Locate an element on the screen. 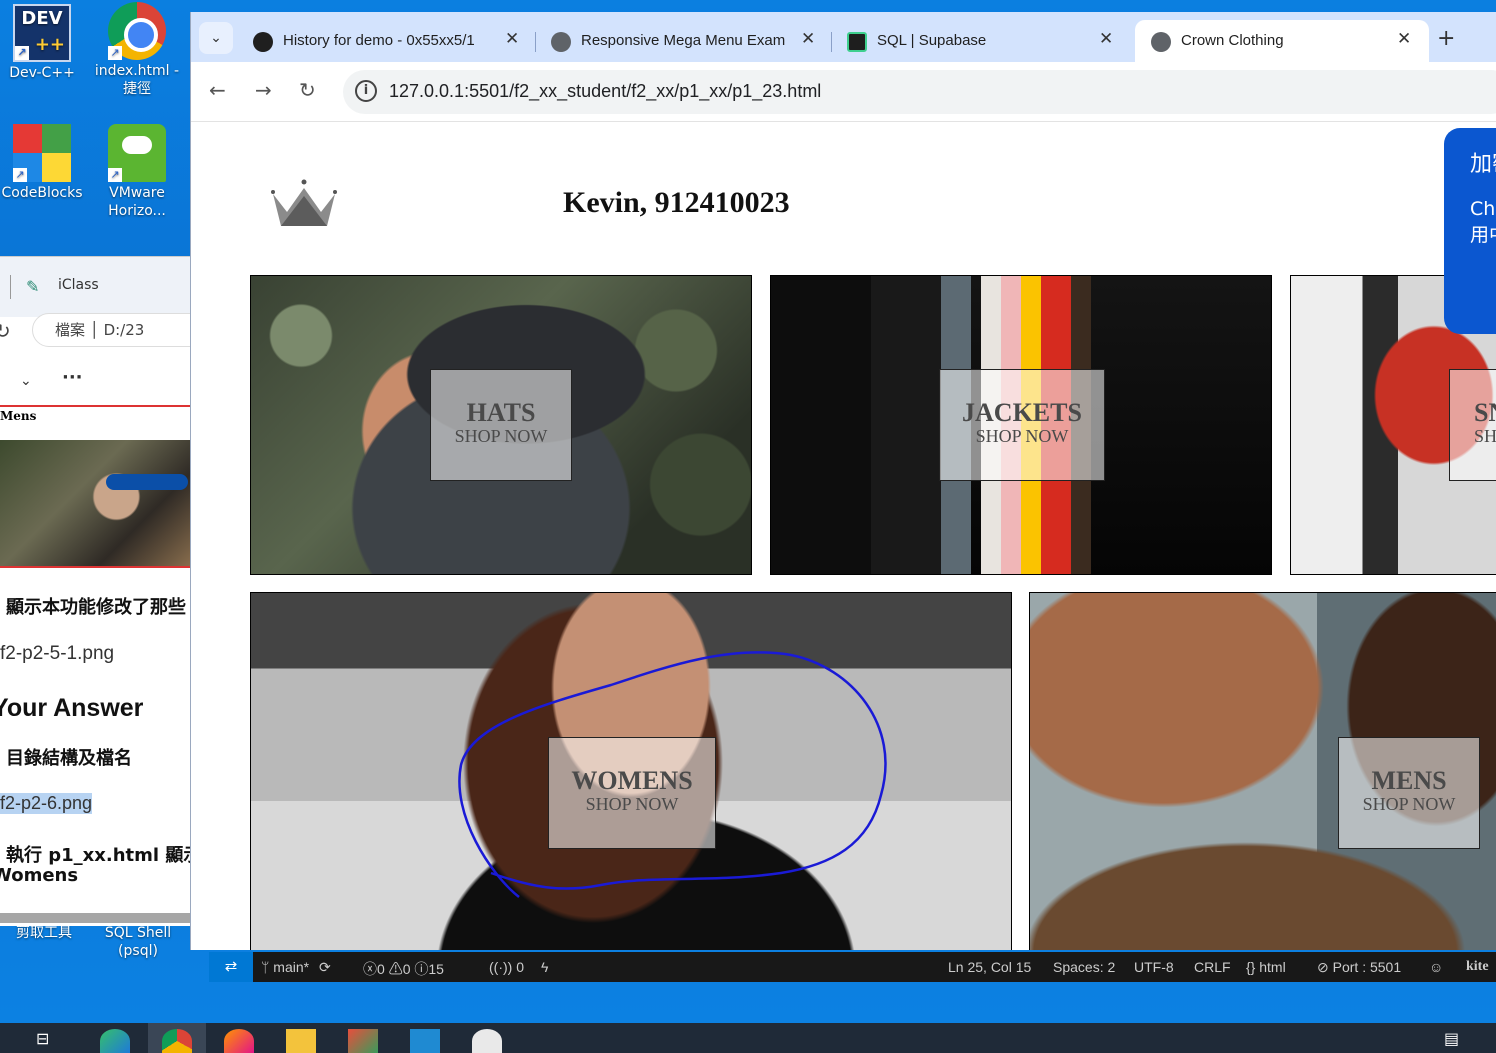 This screenshot has width=1496, height=1053. vmware-horizon-icon: ↗ is located at coordinates (137, 153).